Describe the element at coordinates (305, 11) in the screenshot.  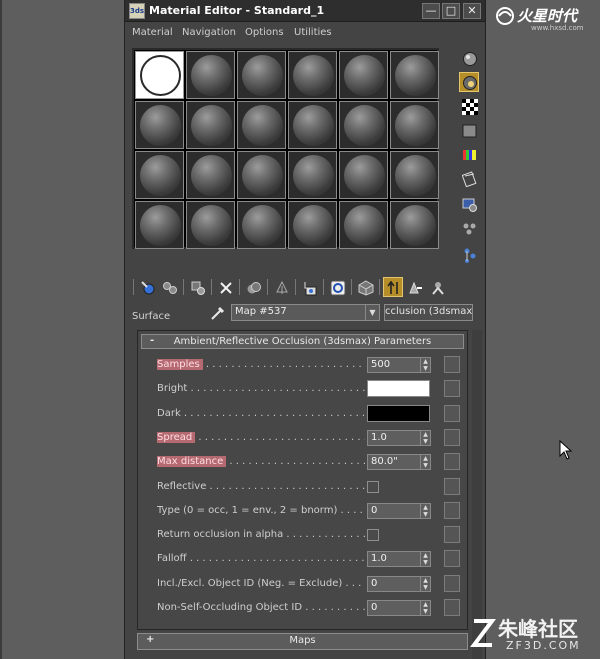
I see `title-bar: 3ds Material Editor - Standard_1 — □ ✕` at that location.